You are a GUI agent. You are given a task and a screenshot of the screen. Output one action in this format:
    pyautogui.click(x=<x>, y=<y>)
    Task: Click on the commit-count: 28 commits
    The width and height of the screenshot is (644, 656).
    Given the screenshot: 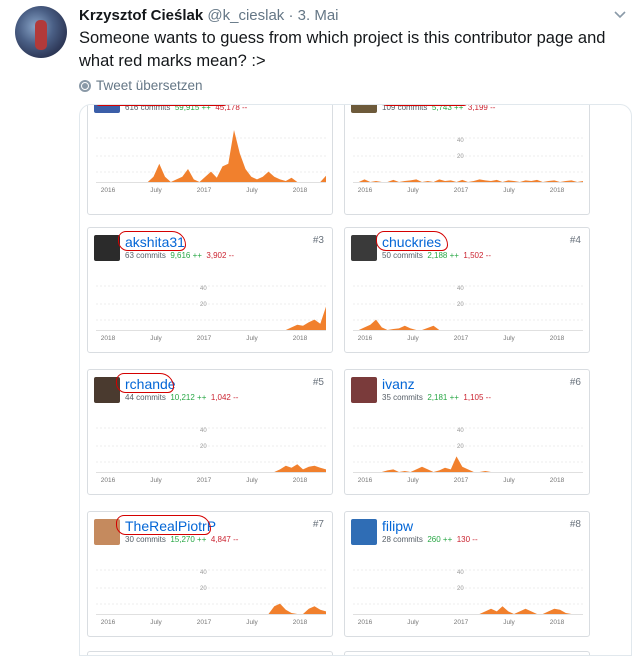 What is the action you would take?
    pyautogui.click(x=402, y=539)
    